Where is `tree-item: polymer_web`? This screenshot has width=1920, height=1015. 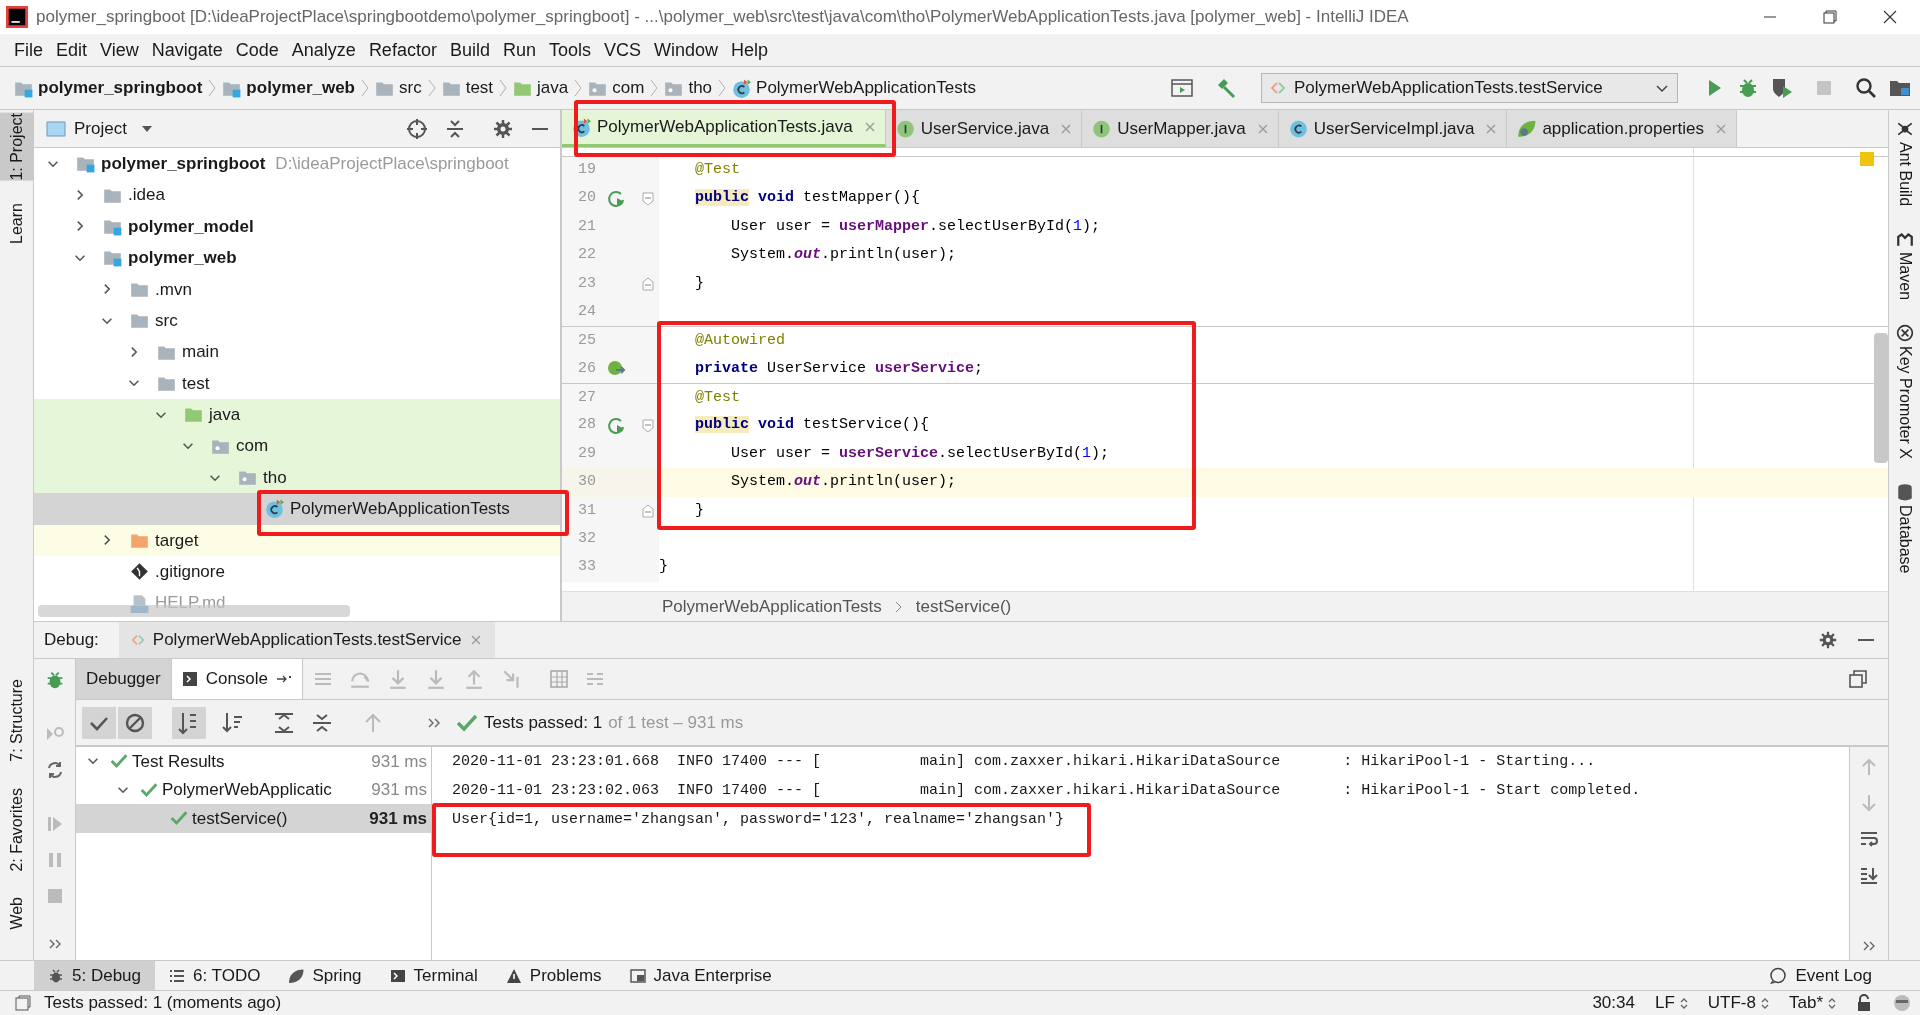
tree-item: polymer_web is located at coordinates (297, 258).